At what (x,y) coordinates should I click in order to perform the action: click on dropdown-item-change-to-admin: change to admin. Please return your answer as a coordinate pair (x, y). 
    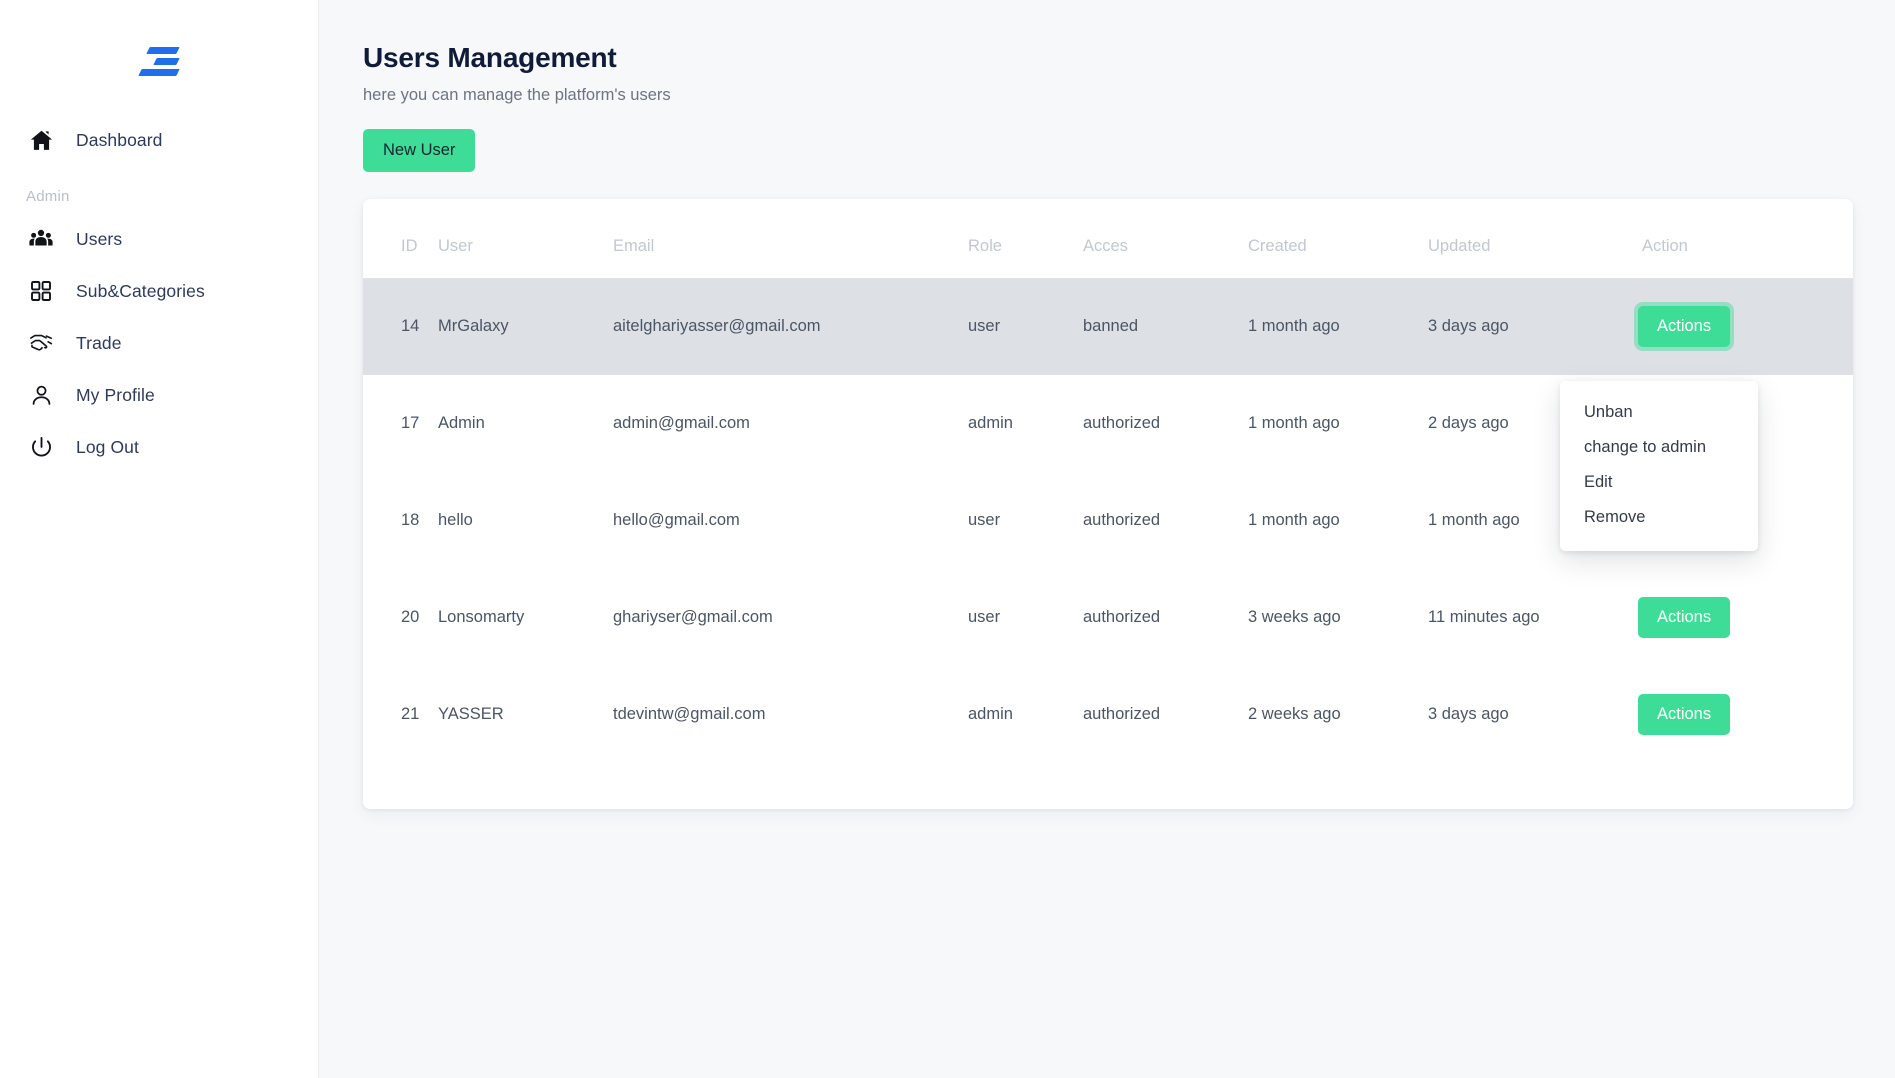
    Looking at the image, I should click on (1659, 447).